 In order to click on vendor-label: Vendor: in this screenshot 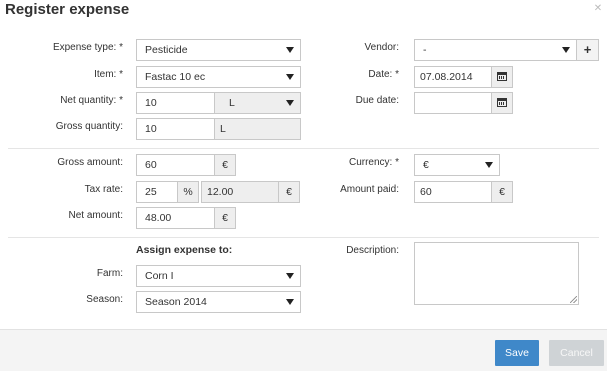, I will do `click(381, 47)`.